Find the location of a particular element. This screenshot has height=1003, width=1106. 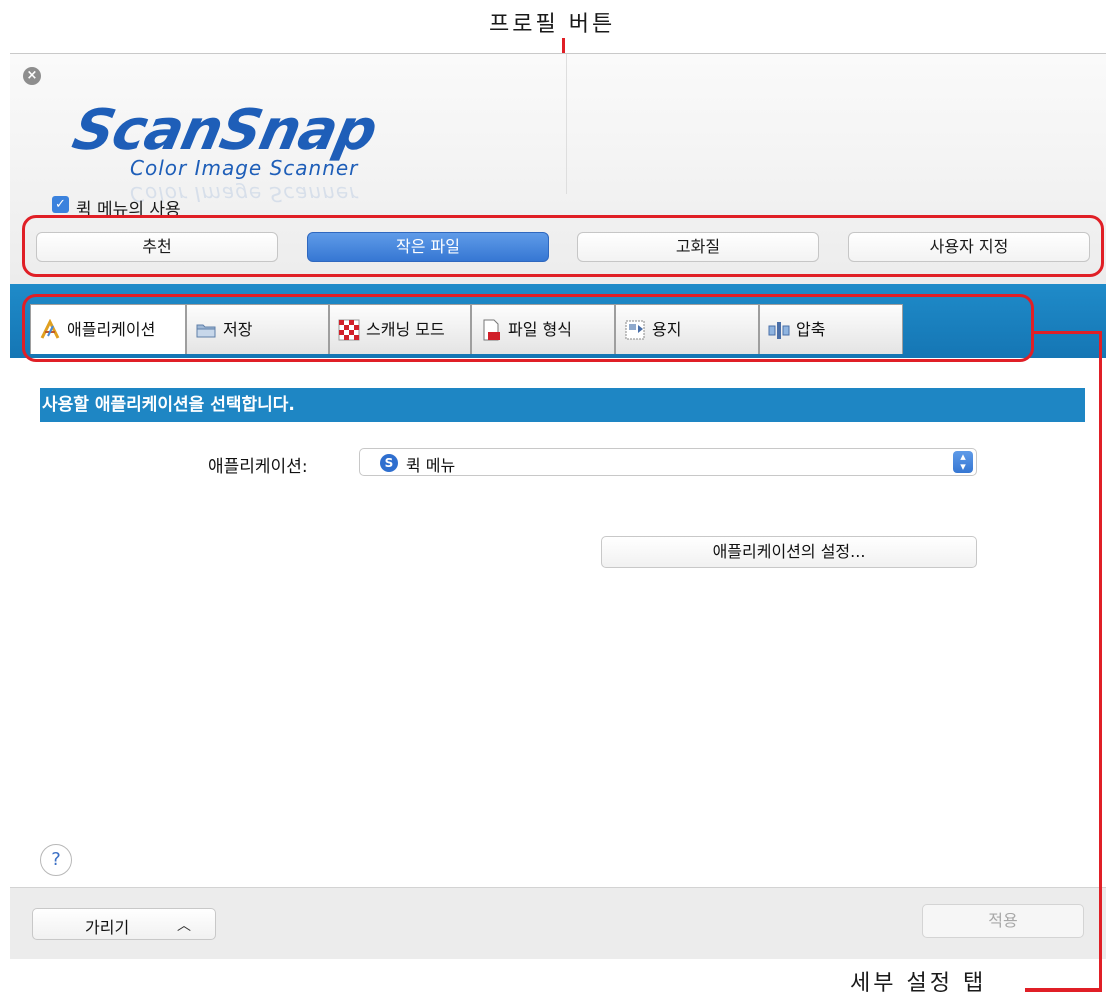

logo-sub-text: Color Image Scanner is located at coordinates (244, 168).